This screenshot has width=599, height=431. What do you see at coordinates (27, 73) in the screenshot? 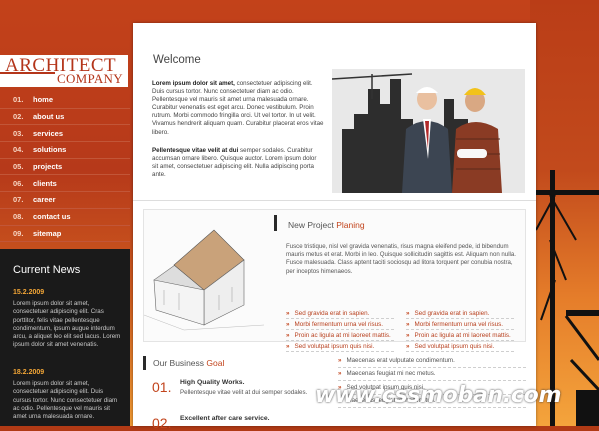
I see `logo-divider` at bounding box center [27, 73].